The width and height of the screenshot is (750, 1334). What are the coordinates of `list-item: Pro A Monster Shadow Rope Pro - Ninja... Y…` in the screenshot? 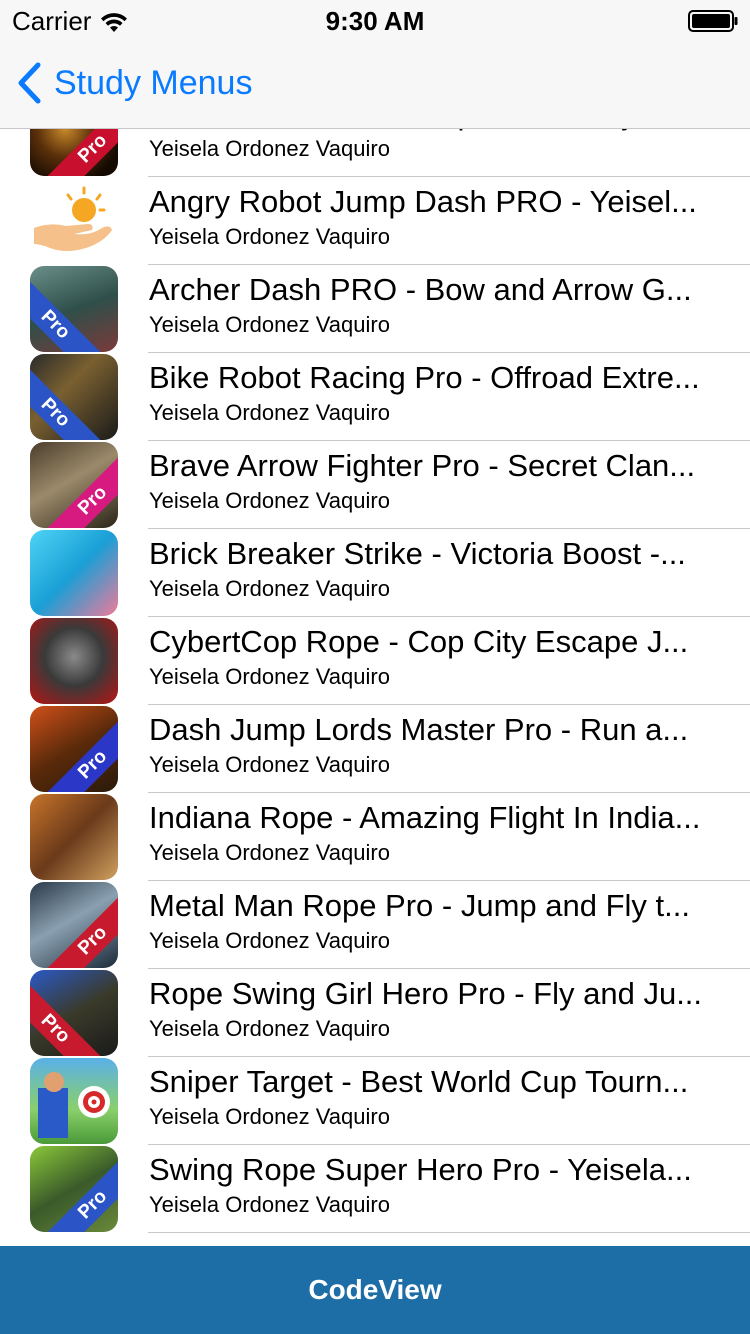 It's located at (375, 153).